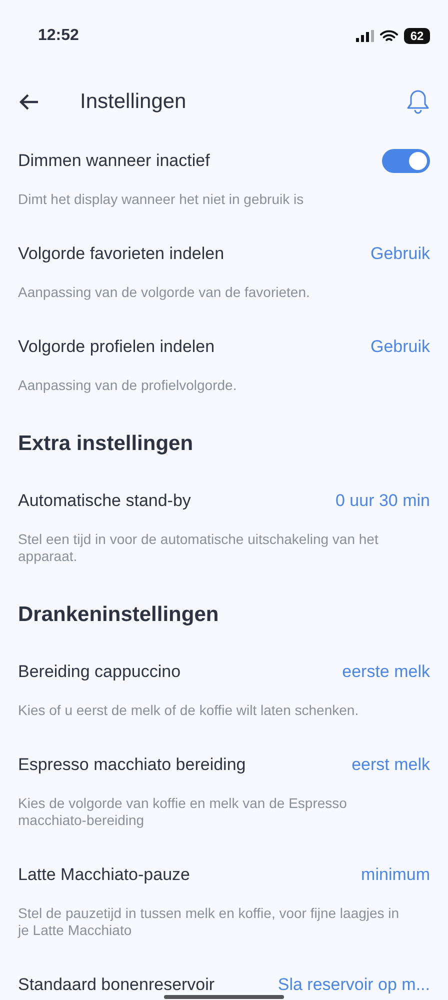 The height and width of the screenshot is (1000, 448). Describe the element at coordinates (383, 501) in the screenshot. I see `setting-value: 0 uur 30 min` at that location.